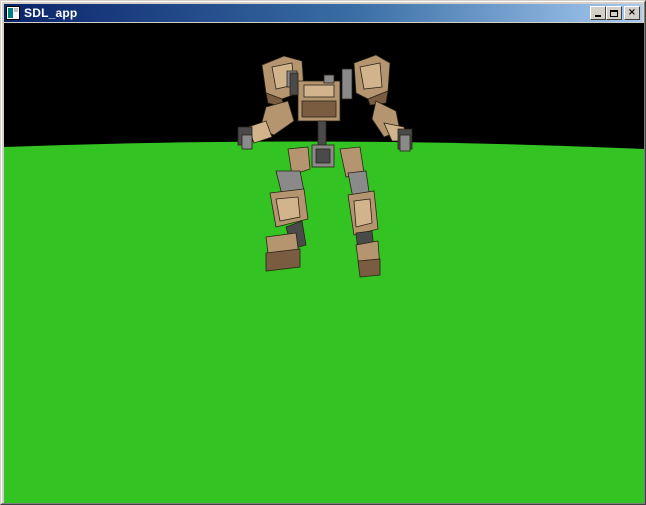 The image size is (646, 505). Describe the element at coordinates (323, 13) in the screenshot. I see `title-bar: SDL_app ×` at that location.